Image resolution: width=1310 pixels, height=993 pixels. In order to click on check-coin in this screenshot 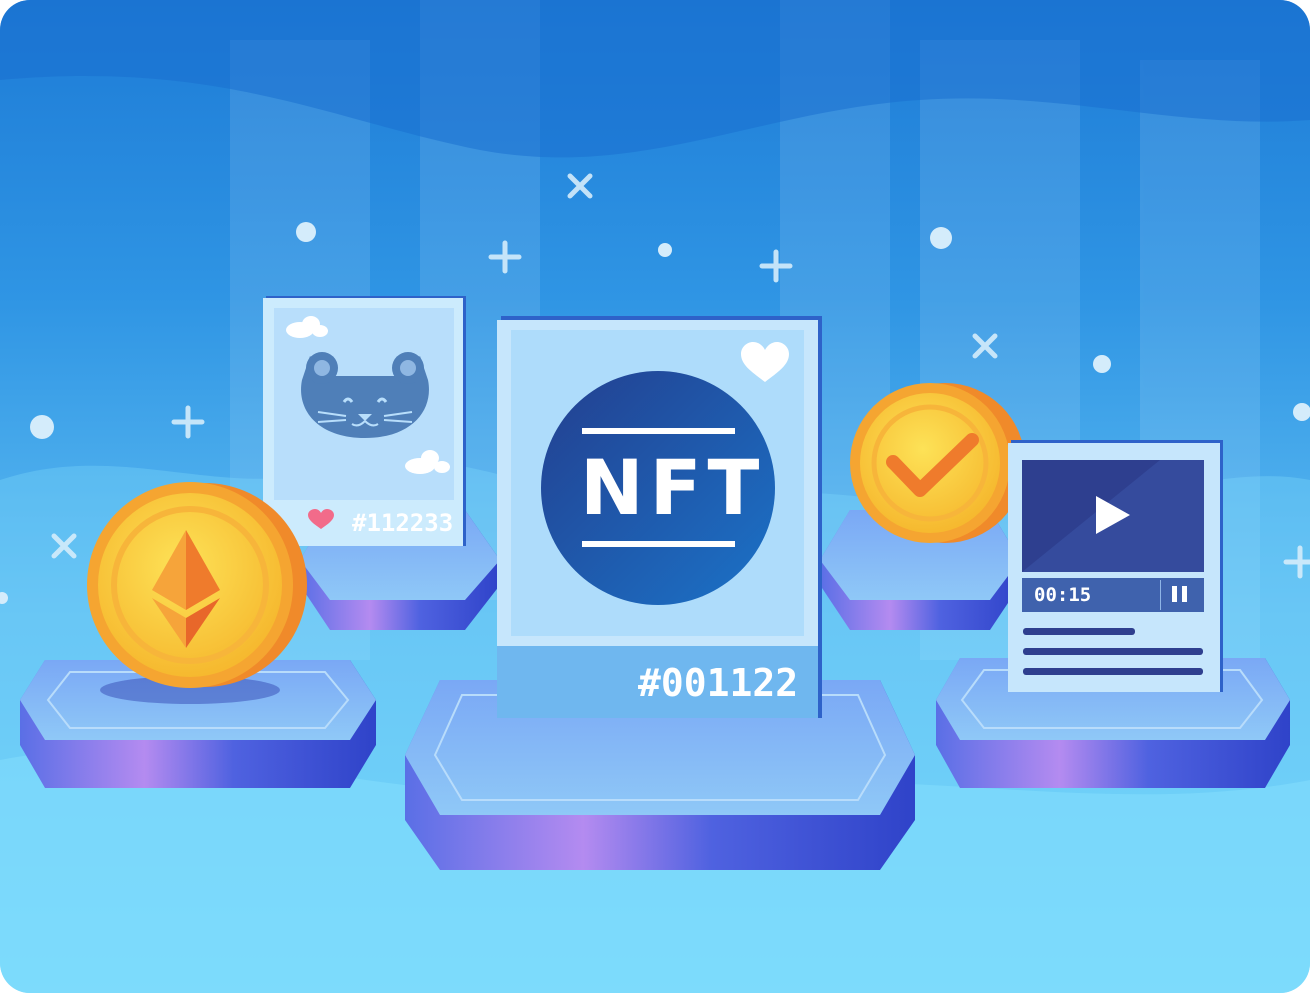, I will do `click(937, 463)`.